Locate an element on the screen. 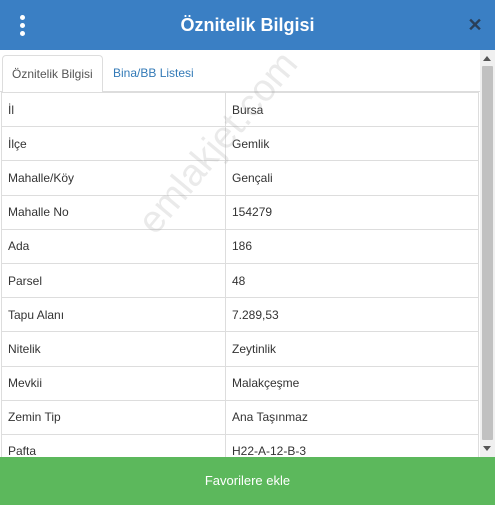 The image size is (495, 505). scroll-thumb is located at coordinates (487, 253).